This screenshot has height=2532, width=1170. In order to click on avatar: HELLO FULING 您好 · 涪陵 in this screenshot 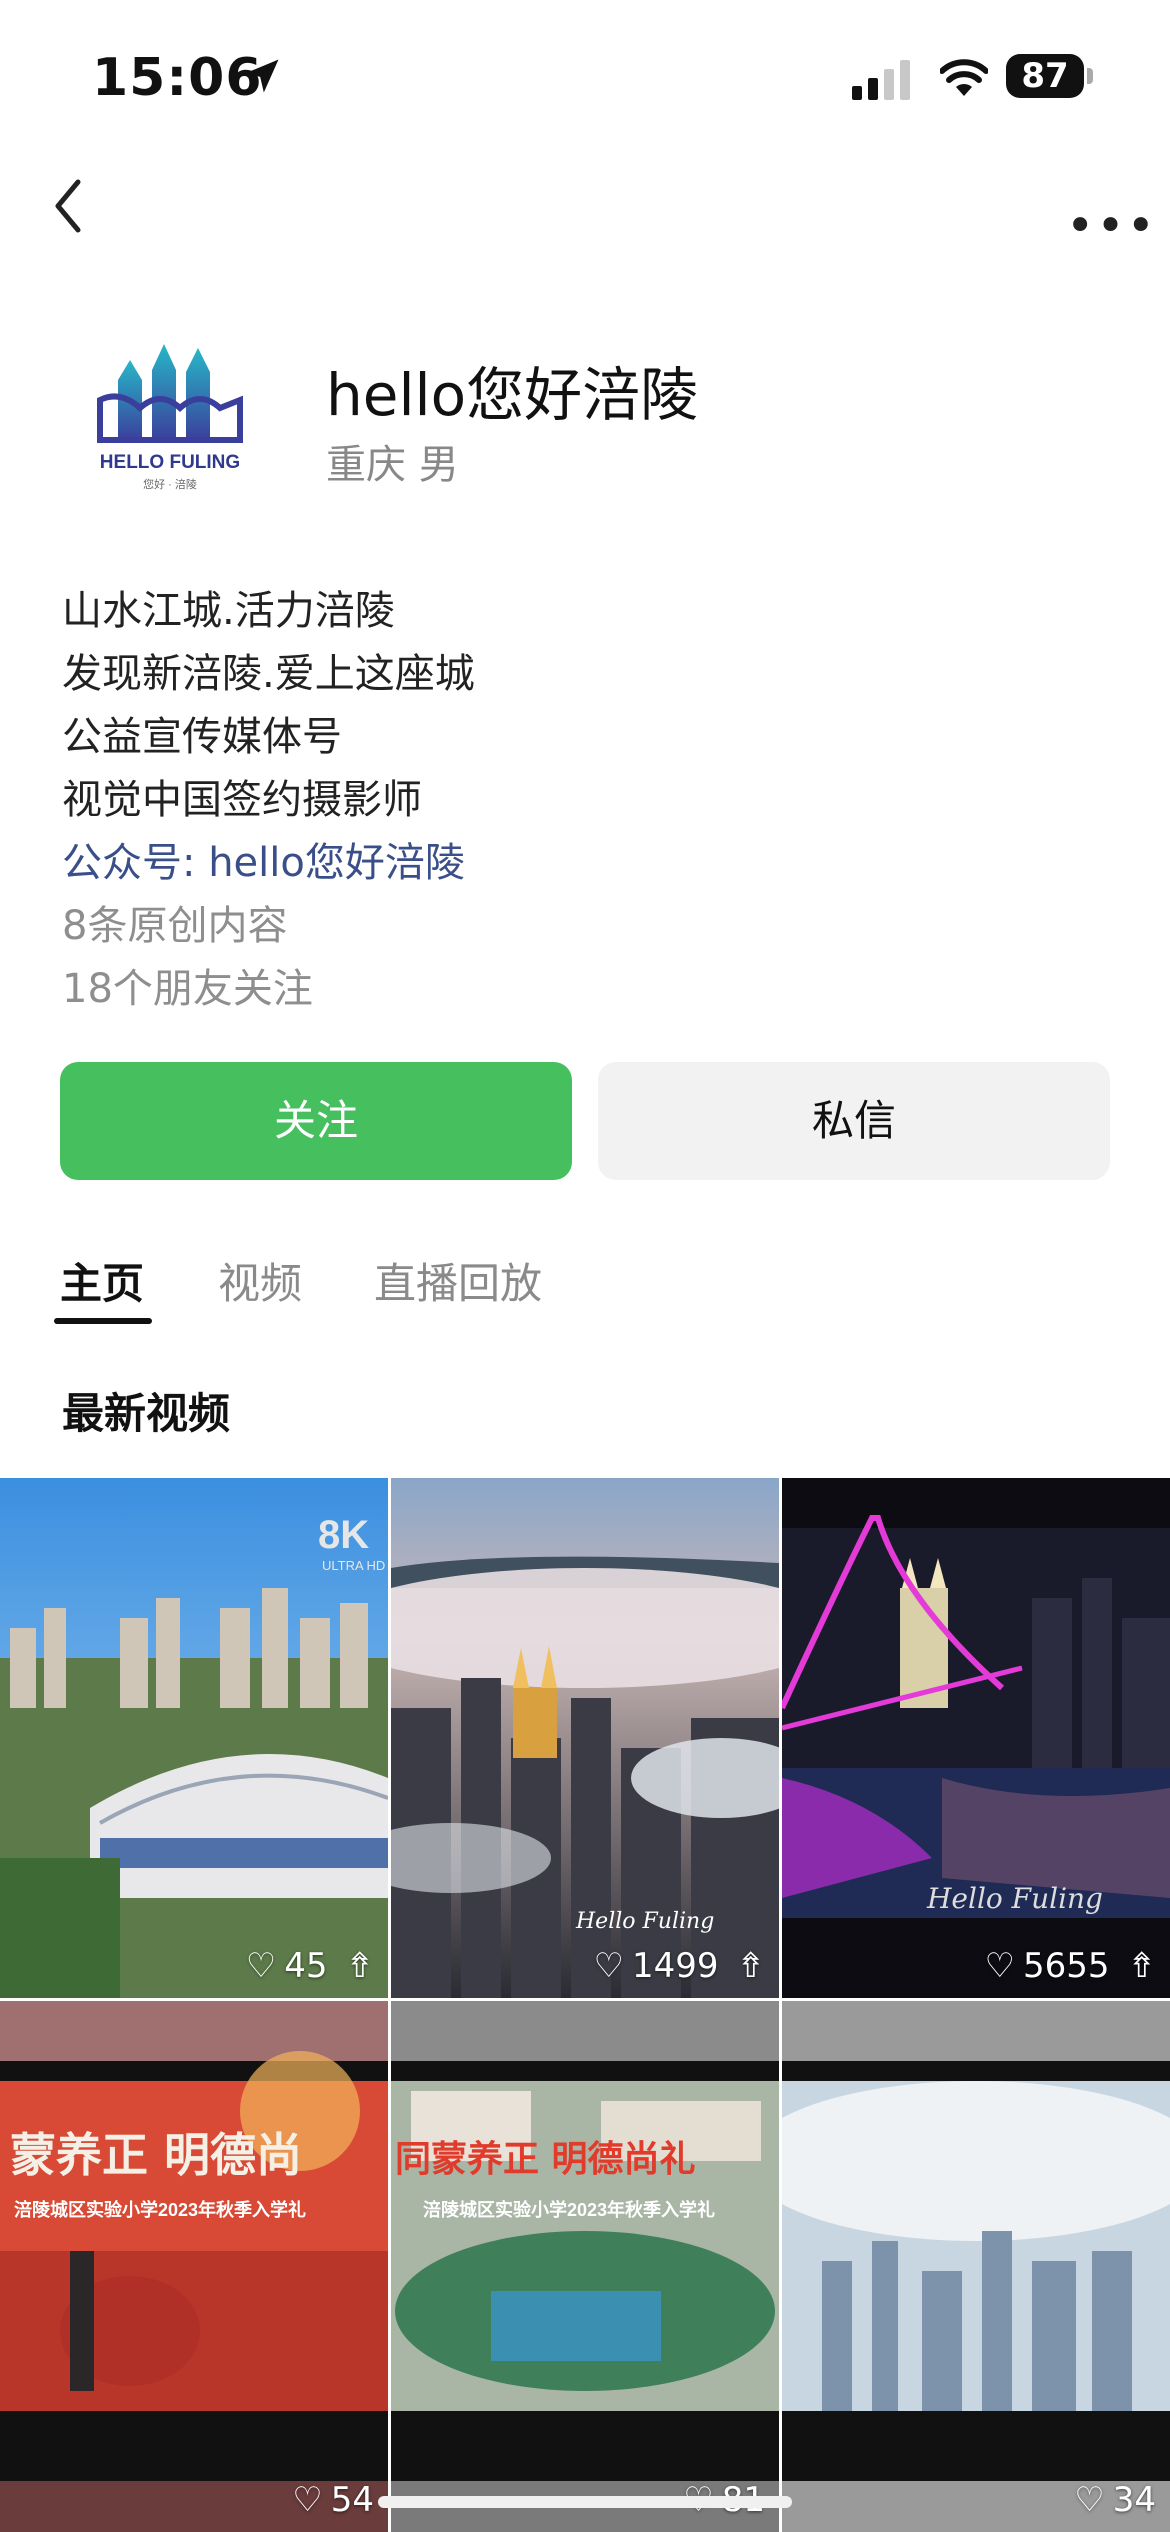, I will do `click(170, 415)`.